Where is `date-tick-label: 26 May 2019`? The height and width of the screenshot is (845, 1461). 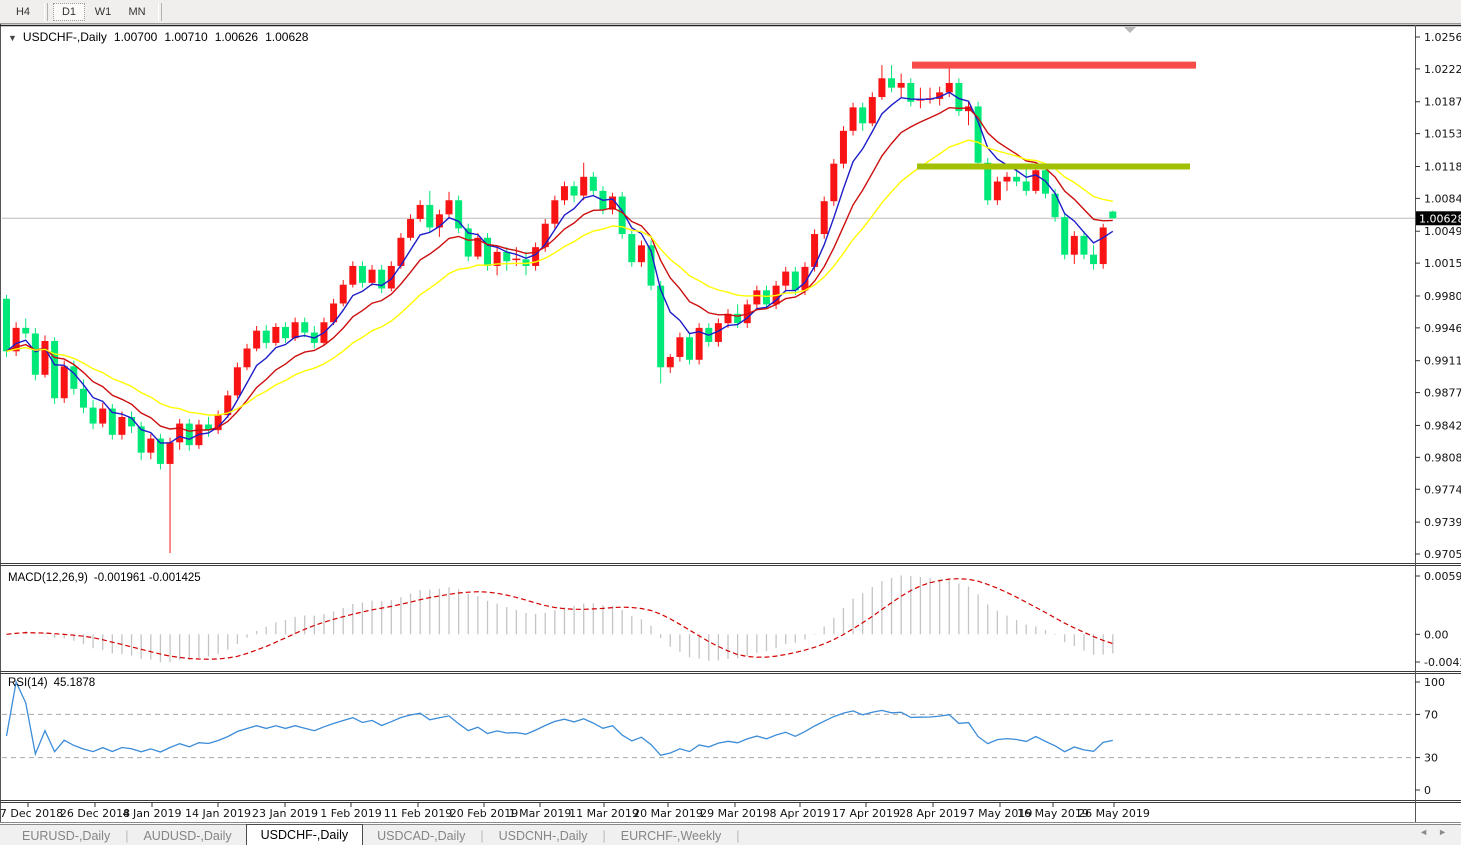
date-tick-label: 26 May 2019 is located at coordinates (1114, 813).